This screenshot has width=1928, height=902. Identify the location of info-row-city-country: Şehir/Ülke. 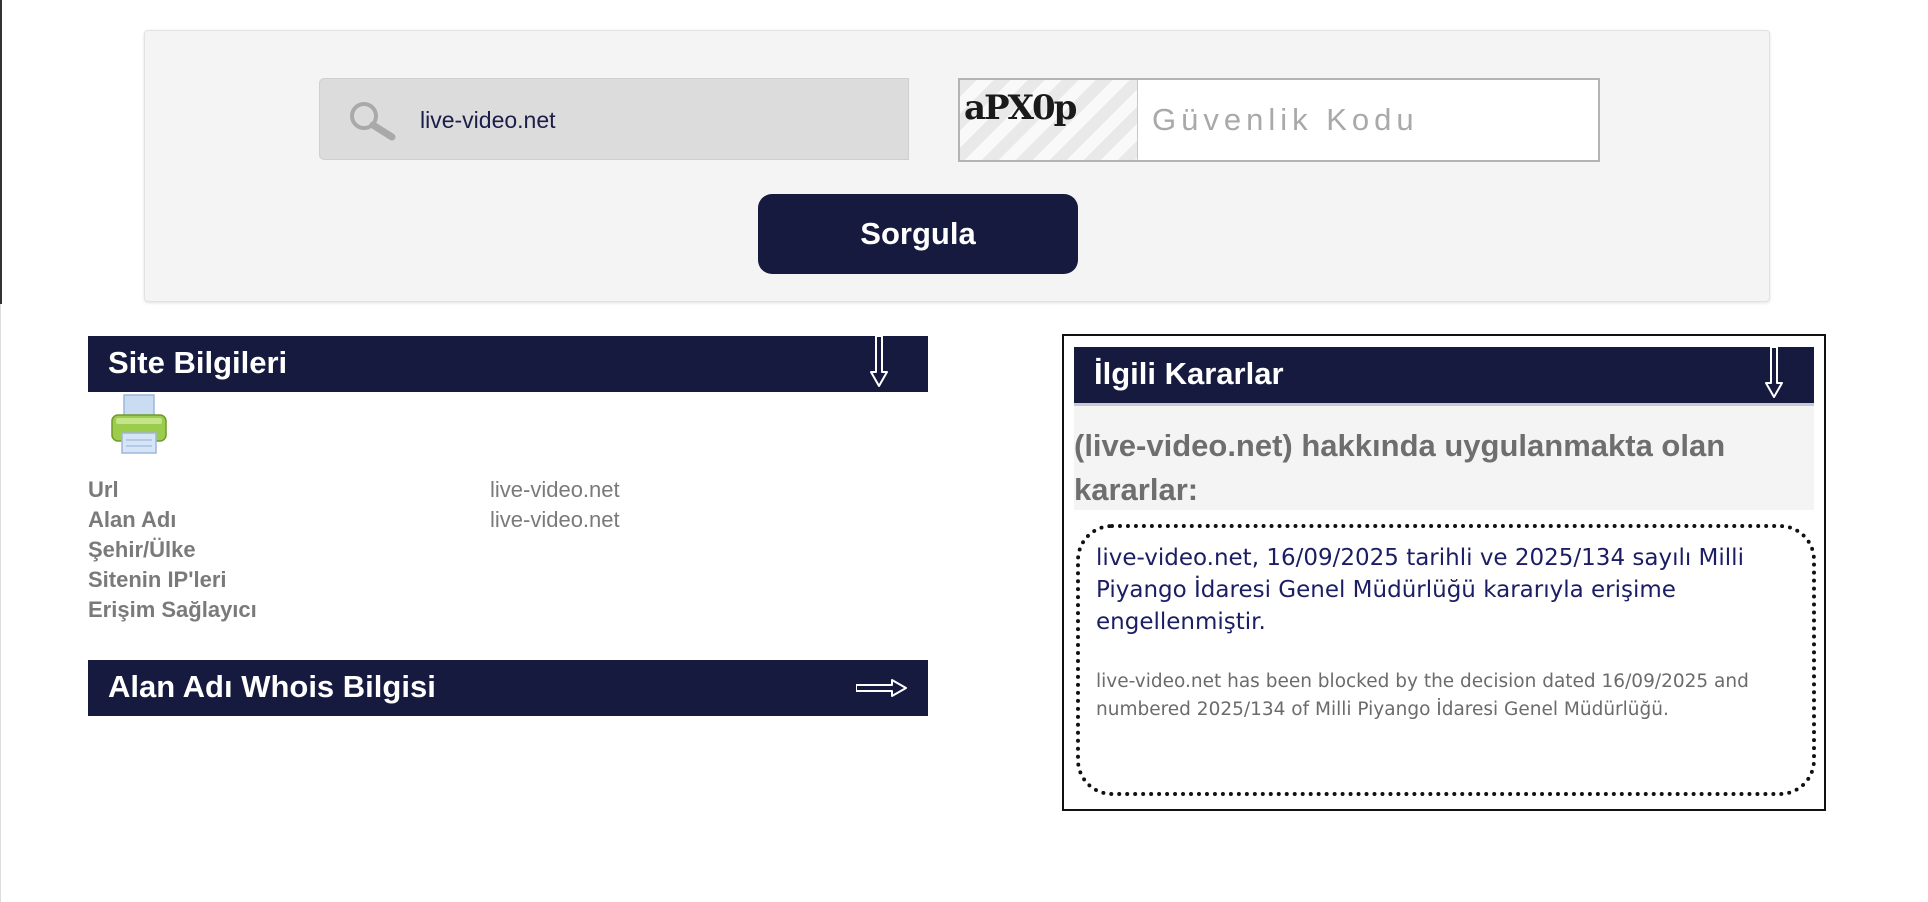
(508, 552).